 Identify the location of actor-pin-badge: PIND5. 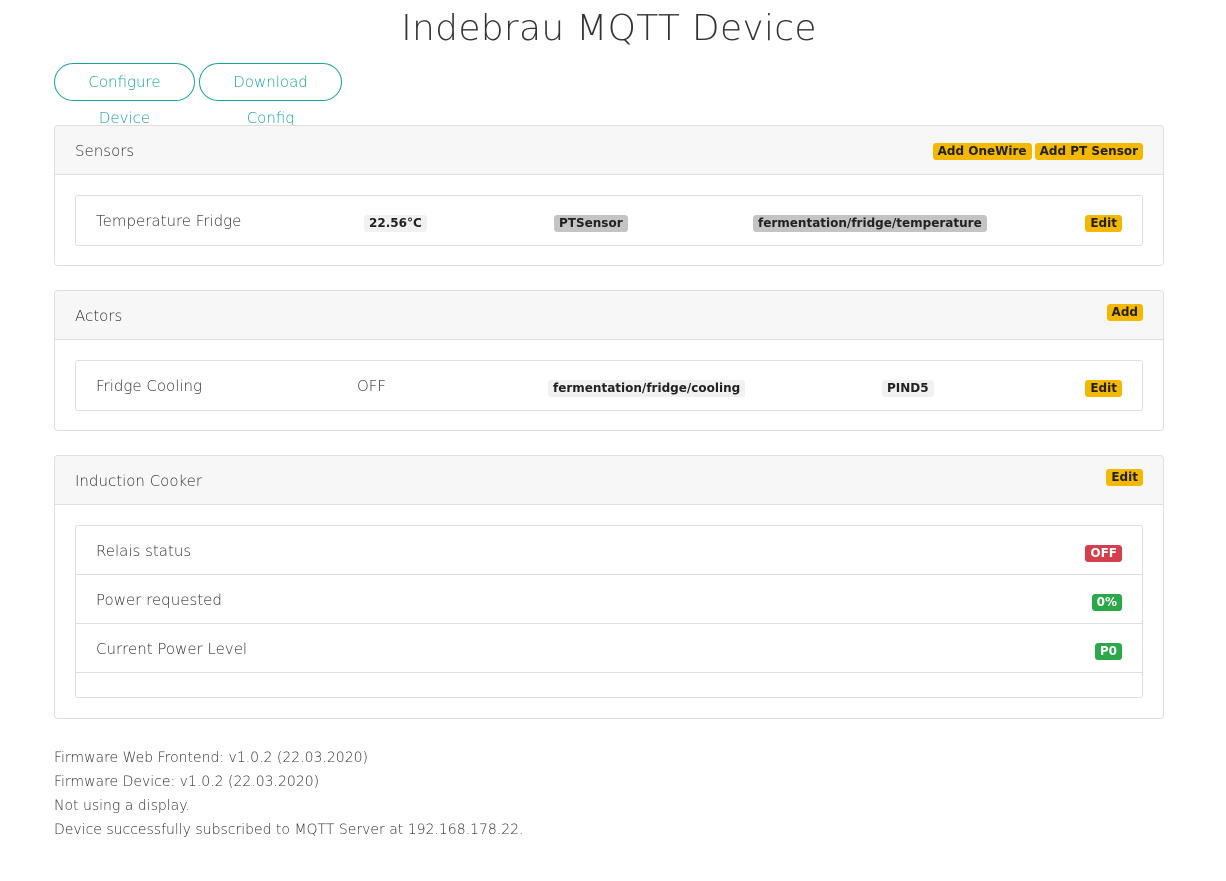
(908, 387).